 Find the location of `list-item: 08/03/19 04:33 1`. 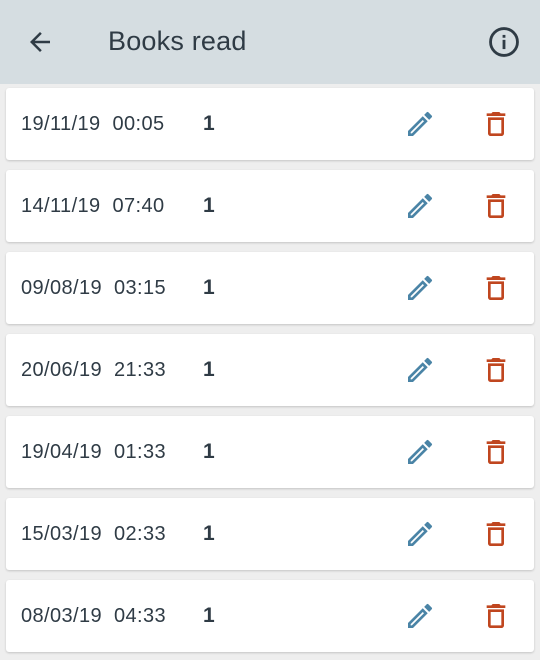

list-item: 08/03/19 04:33 1 is located at coordinates (270, 616).